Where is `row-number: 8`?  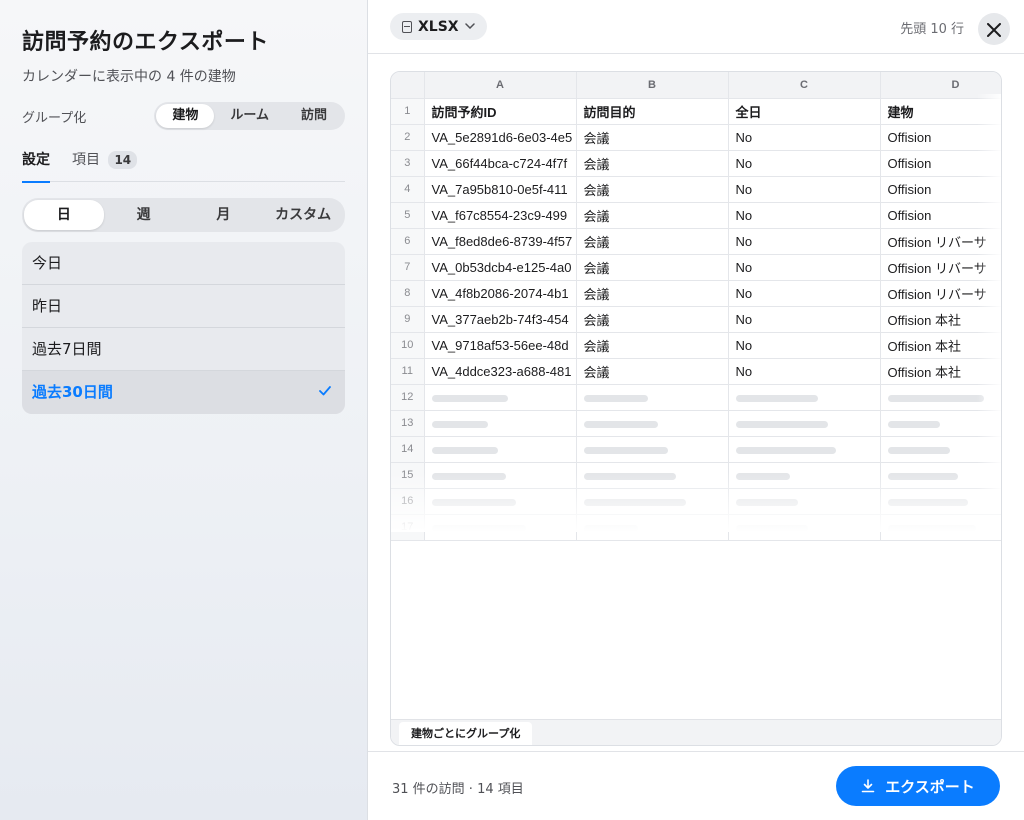 row-number: 8 is located at coordinates (408, 293).